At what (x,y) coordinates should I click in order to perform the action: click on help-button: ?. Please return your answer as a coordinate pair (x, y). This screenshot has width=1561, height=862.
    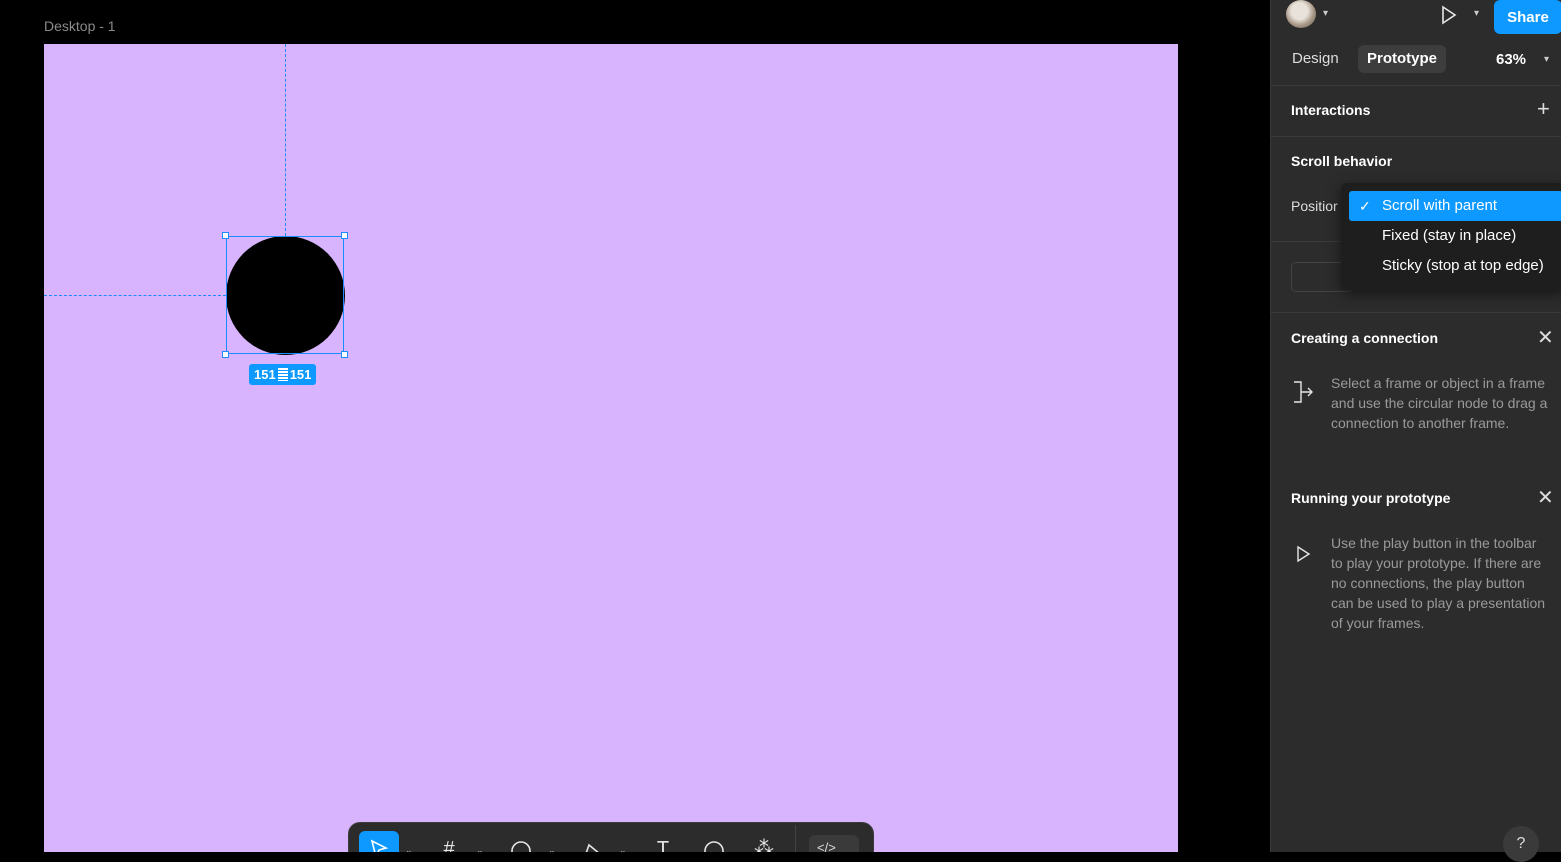
    Looking at the image, I should click on (1521, 844).